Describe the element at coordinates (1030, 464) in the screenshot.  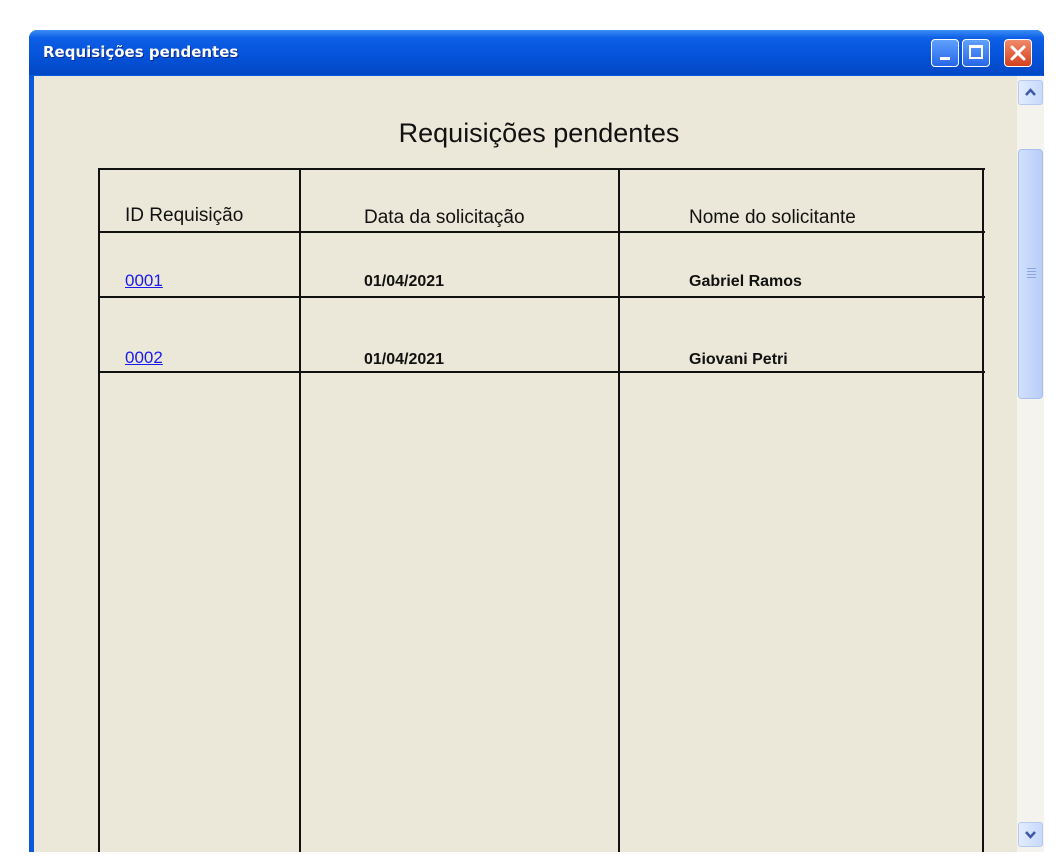
I see `vertical-scrollbar` at that location.